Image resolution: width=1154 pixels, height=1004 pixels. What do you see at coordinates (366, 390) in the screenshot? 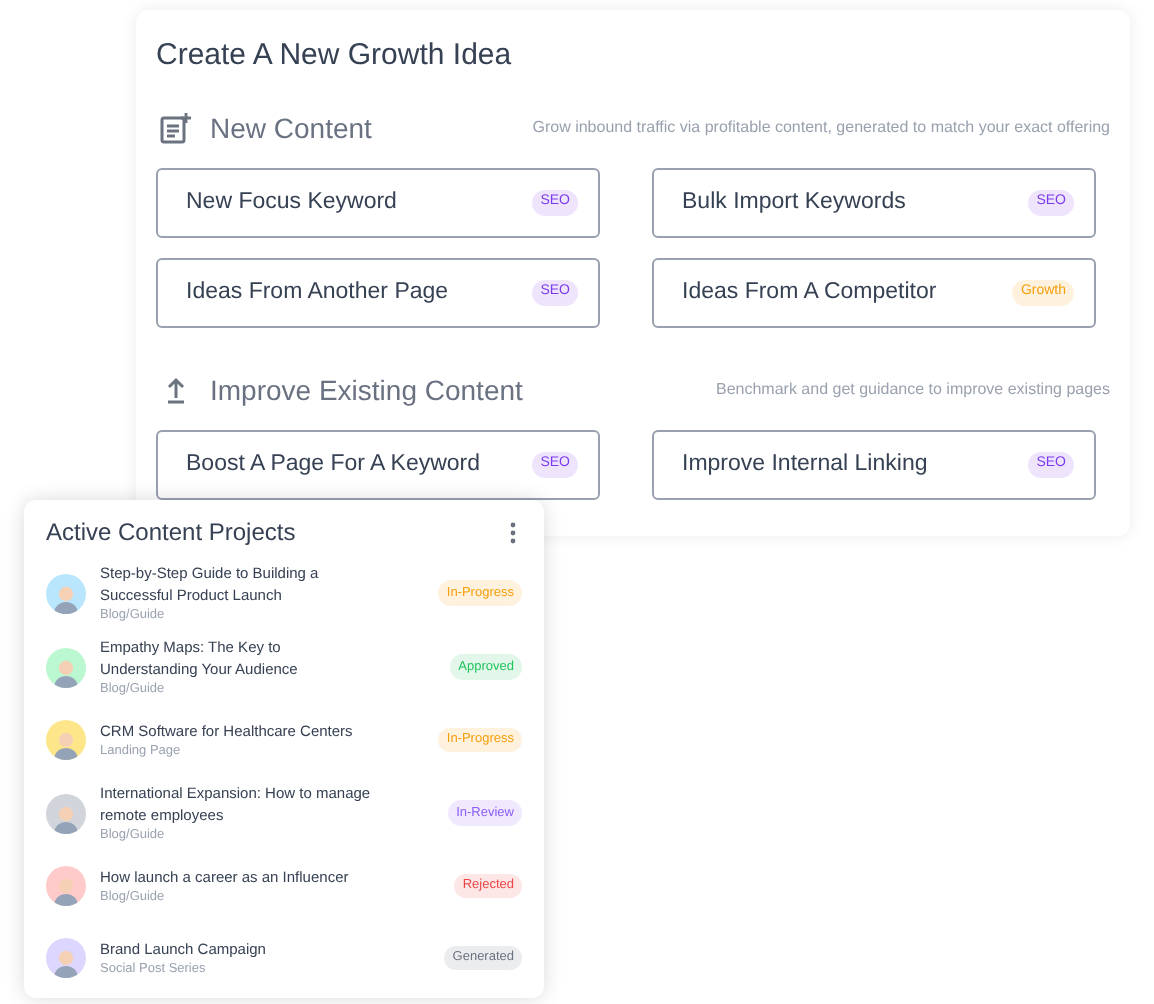
I see `section-title: Improve Existing Content` at bounding box center [366, 390].